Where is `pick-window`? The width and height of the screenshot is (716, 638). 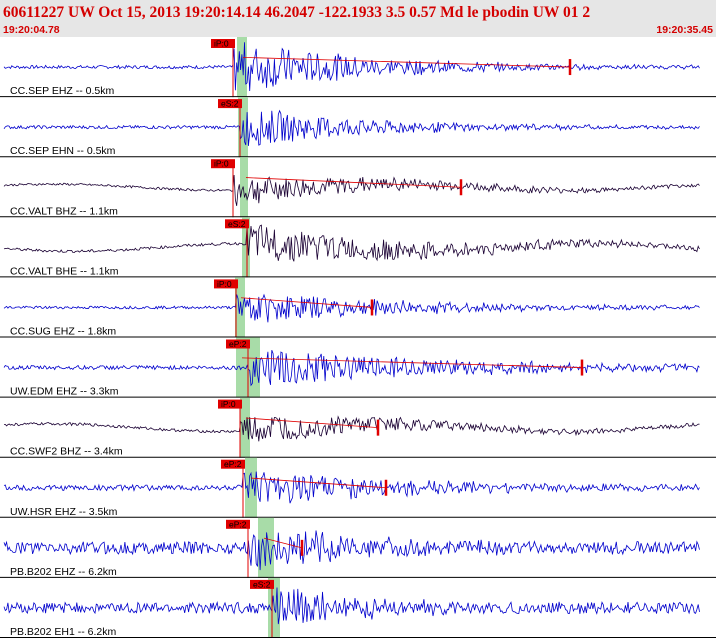
pick-window is located at coordinates (244, 187).